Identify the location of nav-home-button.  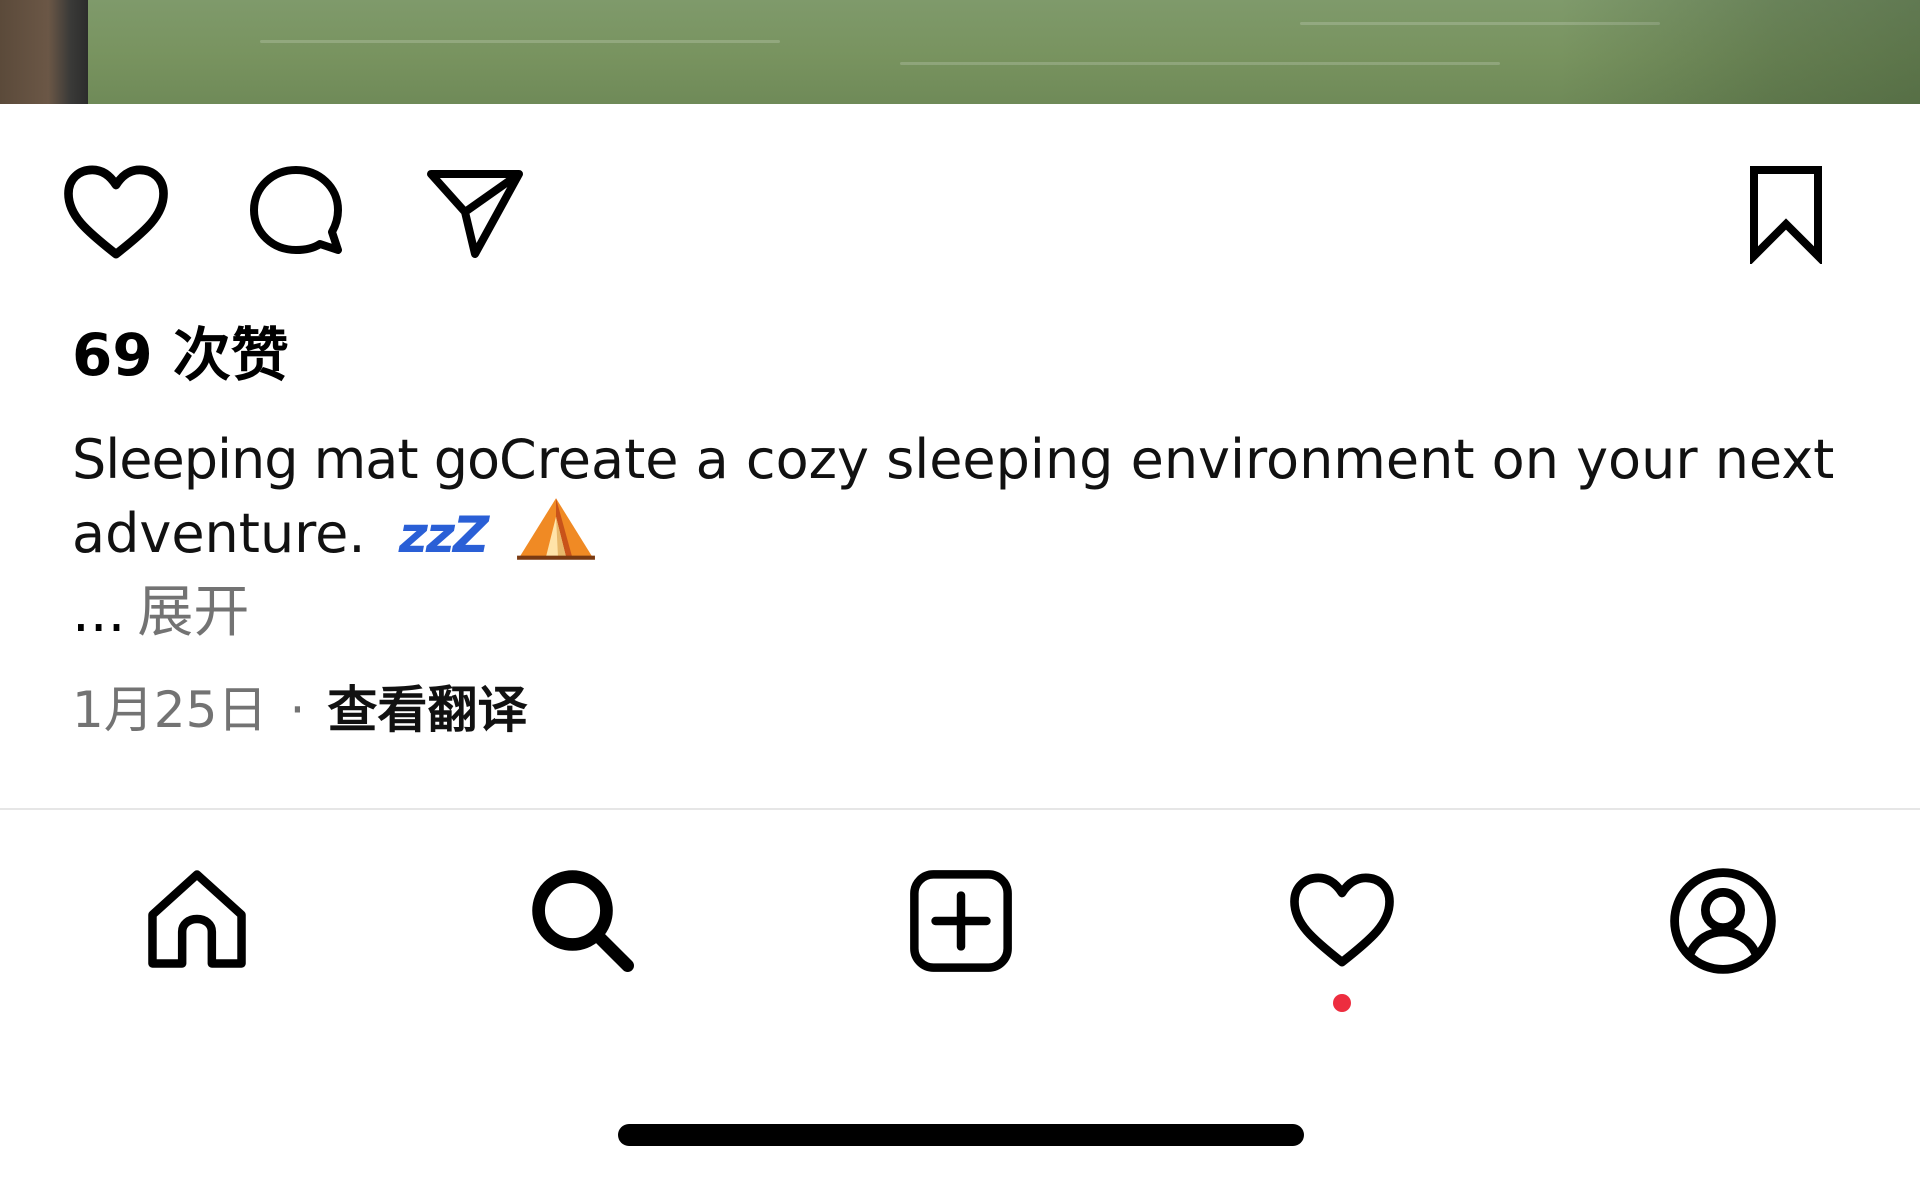
(197, 919).